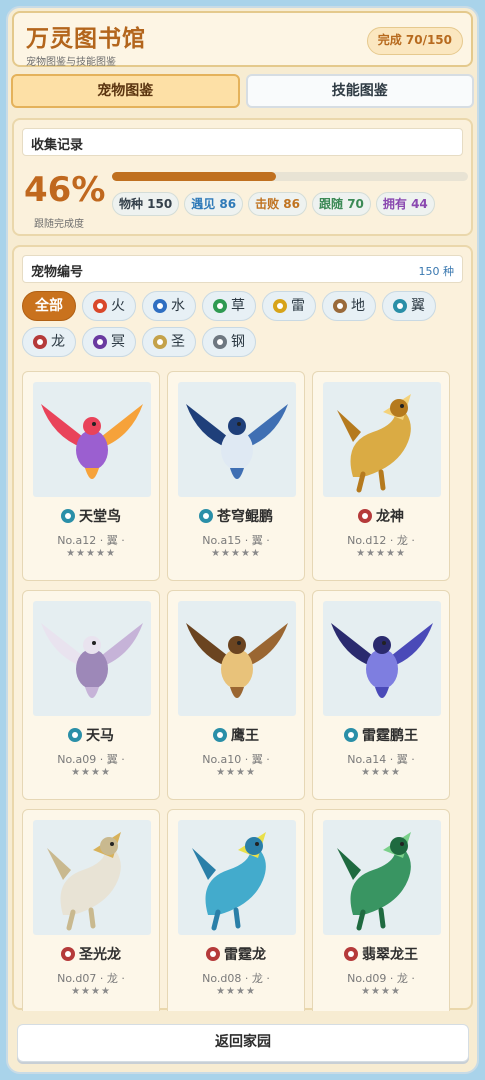 This screenshot has height=1080, width=485. I want to click on filter-chip: 圣, so click(169, 342).